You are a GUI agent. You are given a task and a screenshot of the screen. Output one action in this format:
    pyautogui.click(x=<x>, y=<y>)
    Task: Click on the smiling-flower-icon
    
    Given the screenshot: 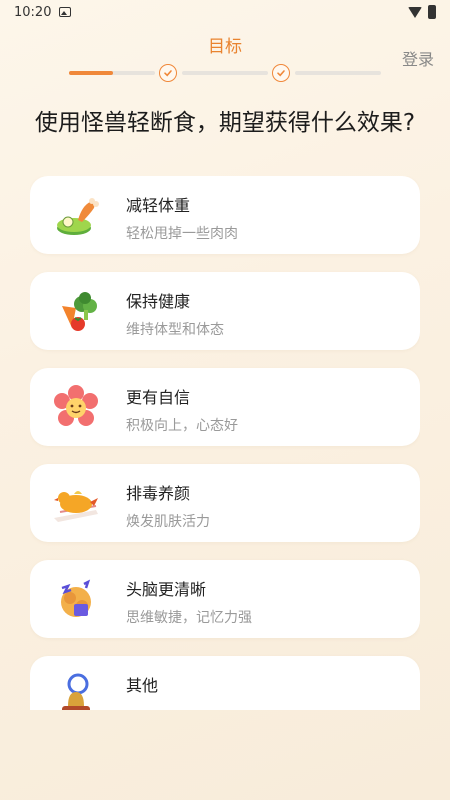 What is the action you would take?
    pyautogui.click(x=76, y=408)
    